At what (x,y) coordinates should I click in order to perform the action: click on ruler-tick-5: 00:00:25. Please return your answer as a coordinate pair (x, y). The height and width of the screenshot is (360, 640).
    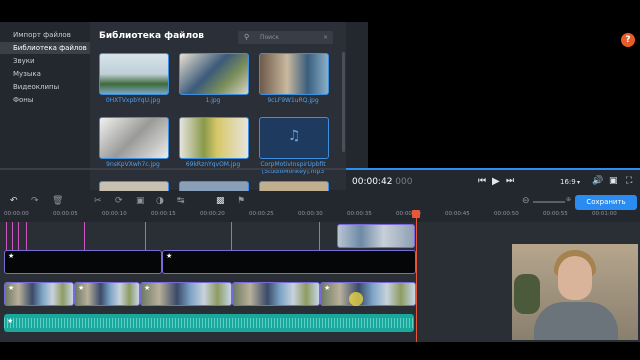
    Looking at the image, I should click on (261, 214).